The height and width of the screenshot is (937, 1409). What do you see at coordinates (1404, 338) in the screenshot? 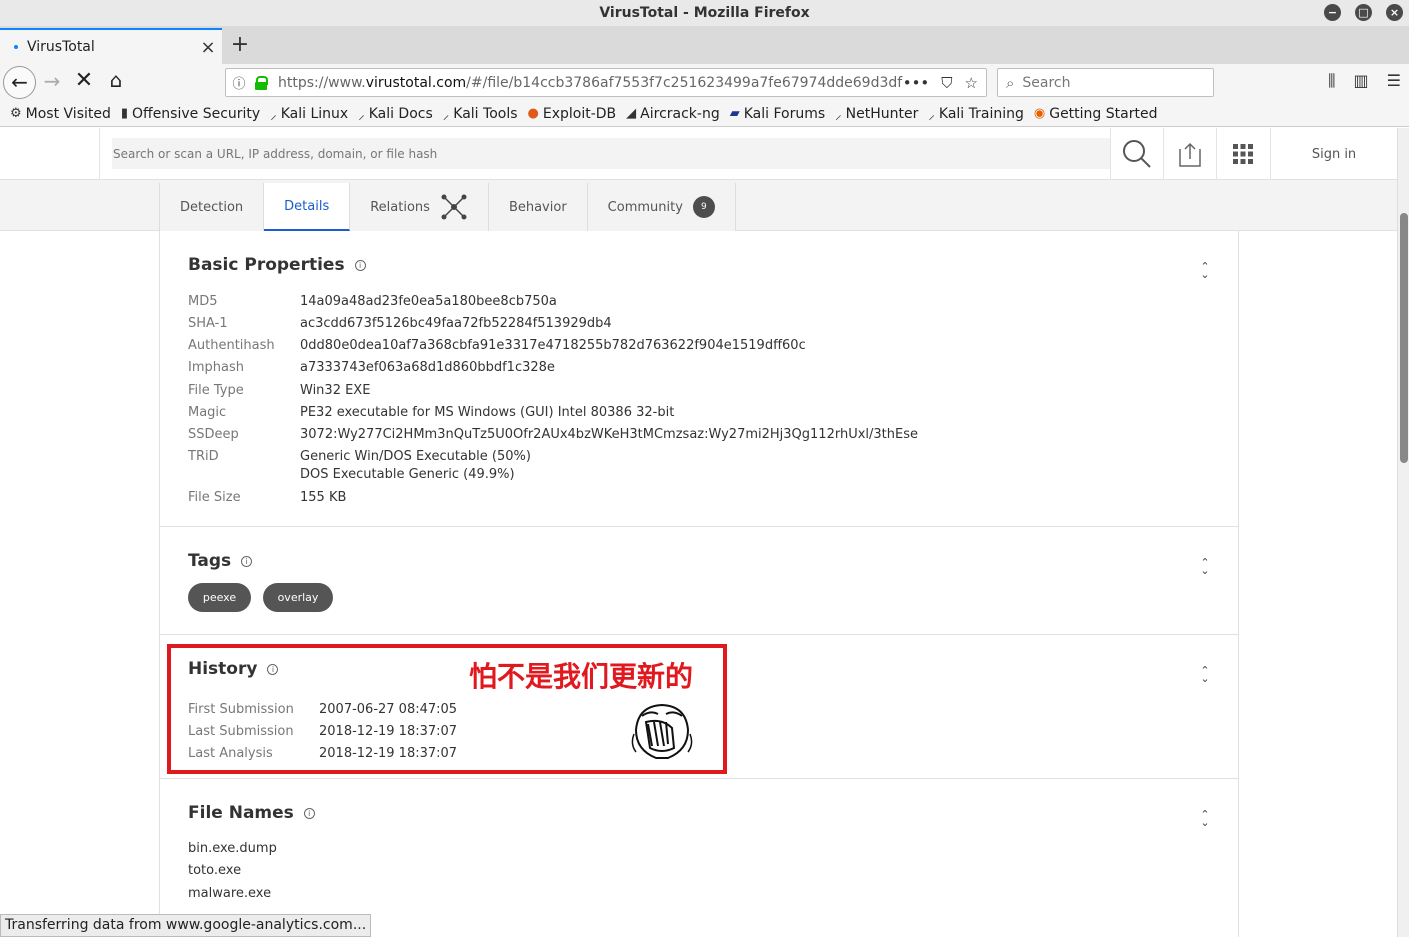
I see `scrollbar-thumb` at bounding box center [1404, 338].